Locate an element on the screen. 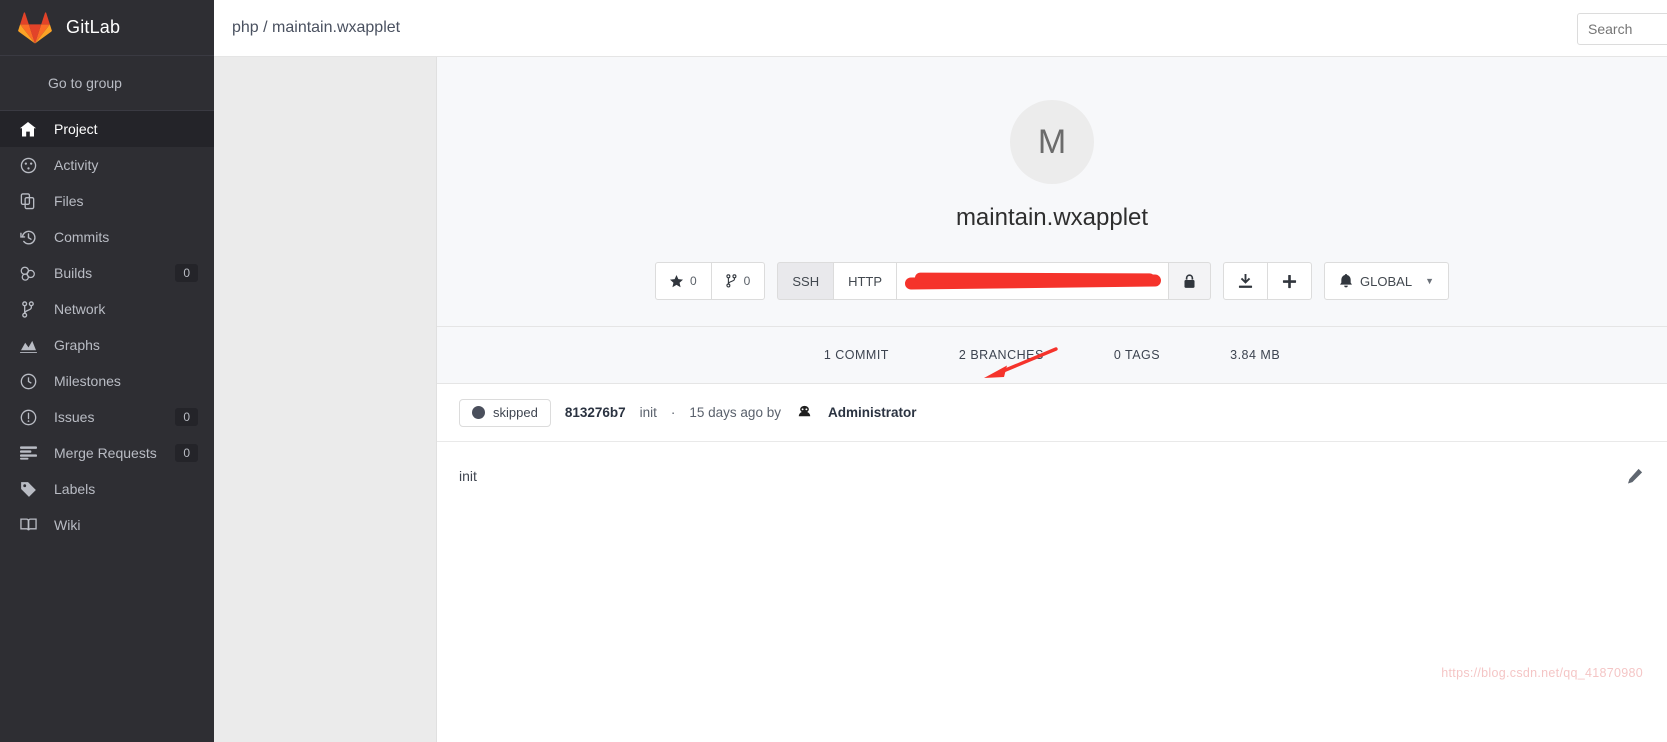  star-button: 0 is located at coordinates (683, 281).